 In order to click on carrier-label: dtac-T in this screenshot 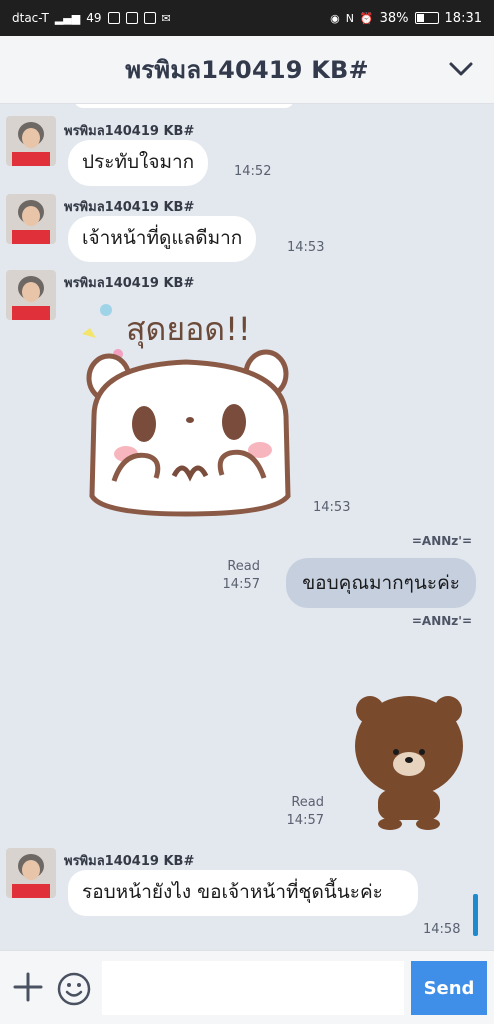, I will do `click(30, 18)`.